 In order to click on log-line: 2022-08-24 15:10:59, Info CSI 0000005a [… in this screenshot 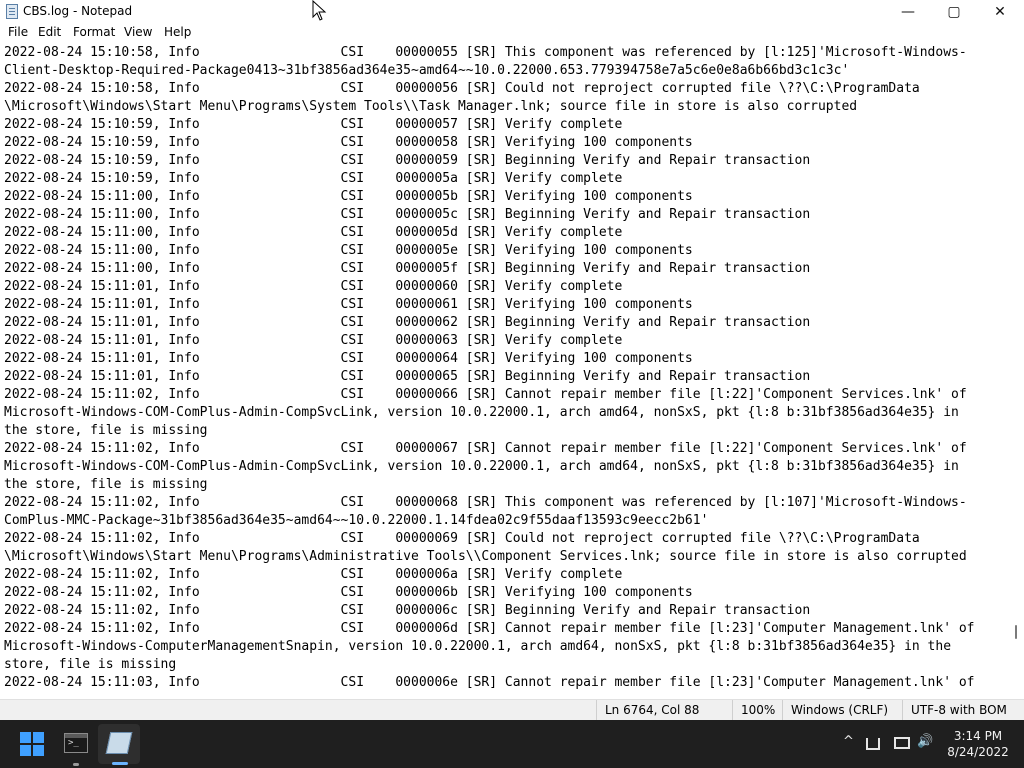, I will do `click(313, 178)`.